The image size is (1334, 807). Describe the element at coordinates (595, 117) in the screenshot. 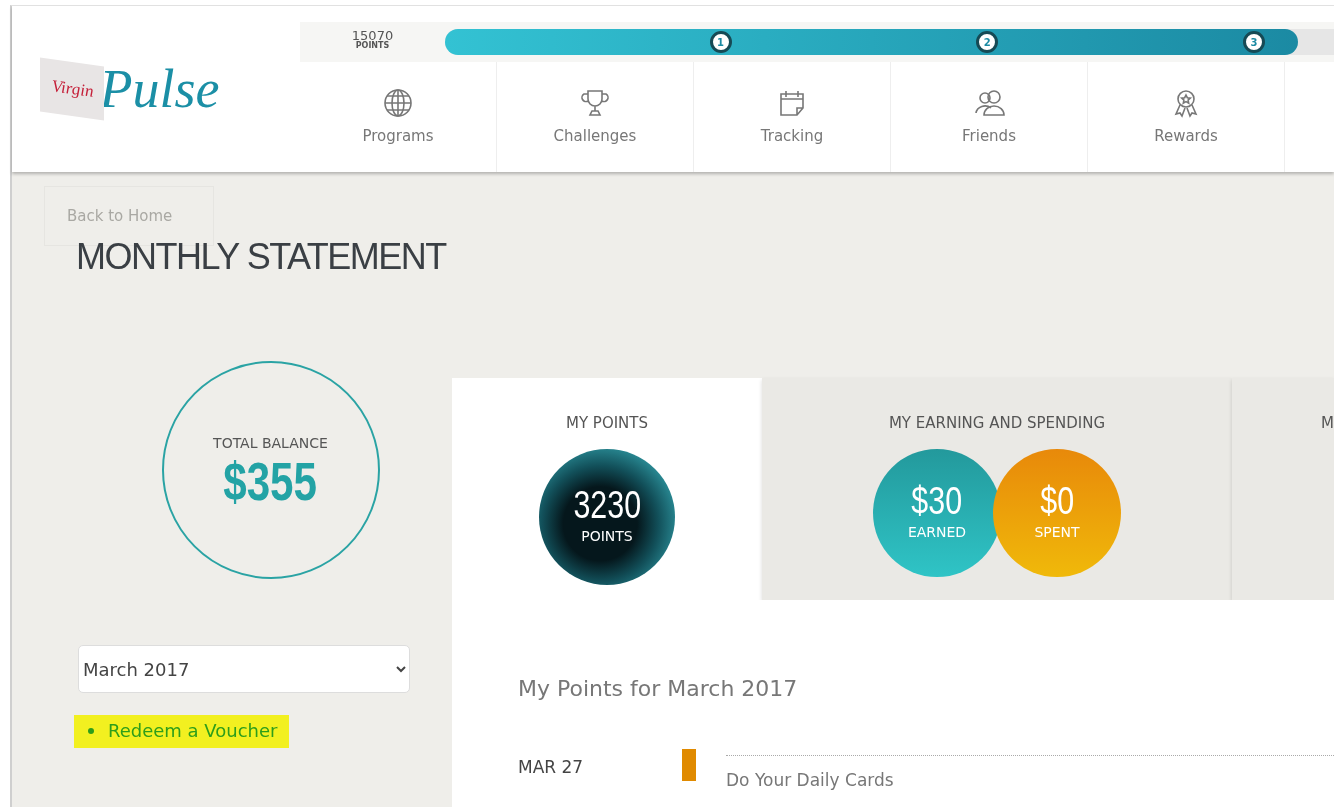

I see `nav-tab: Challenges` at that location.